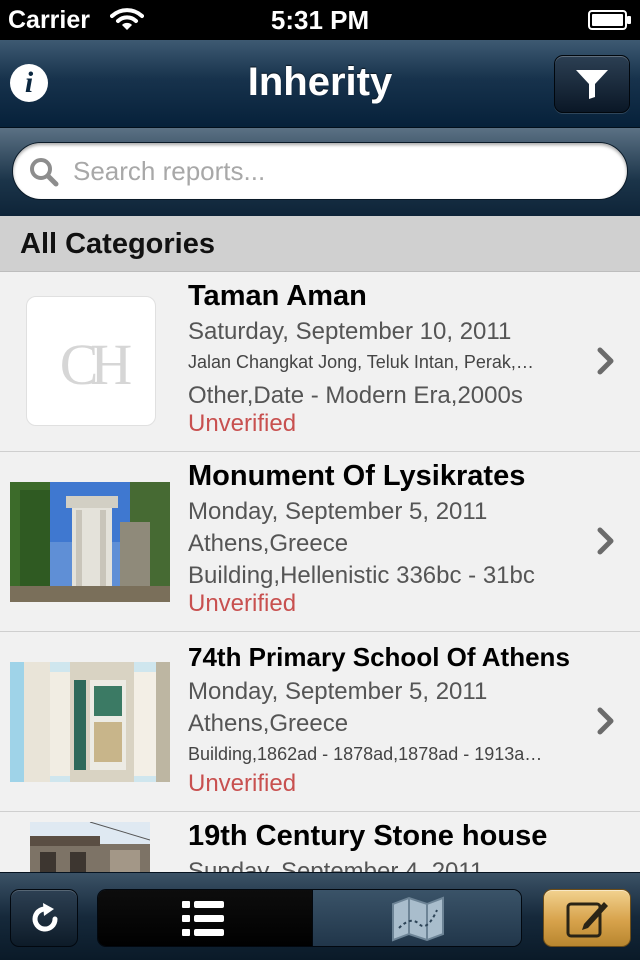 The image size is (640, 960). I want to click on view-mode-control, so click(309, 918).